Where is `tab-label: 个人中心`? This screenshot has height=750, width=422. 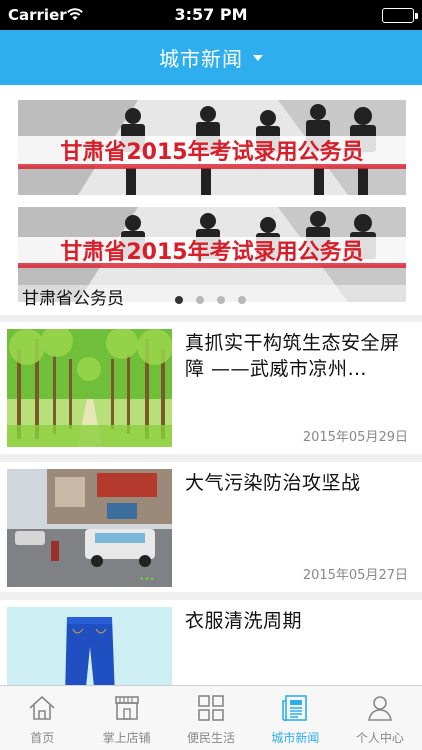 tab-label: 个人中心 is located at coordinates (379, 738).